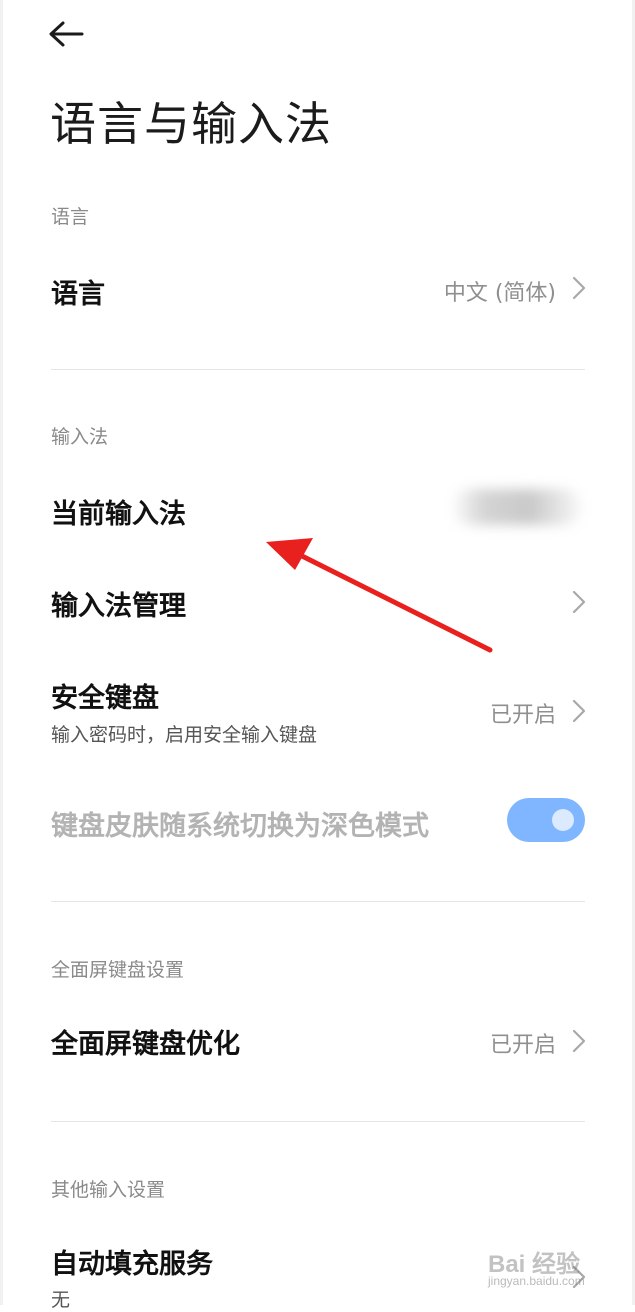 The height and width of the screenshot is (1312, 635). What do you see at coordinates (78, 294) in the screenshot?
I see `language-row-title: 语言` at bounding box center [78, 294].